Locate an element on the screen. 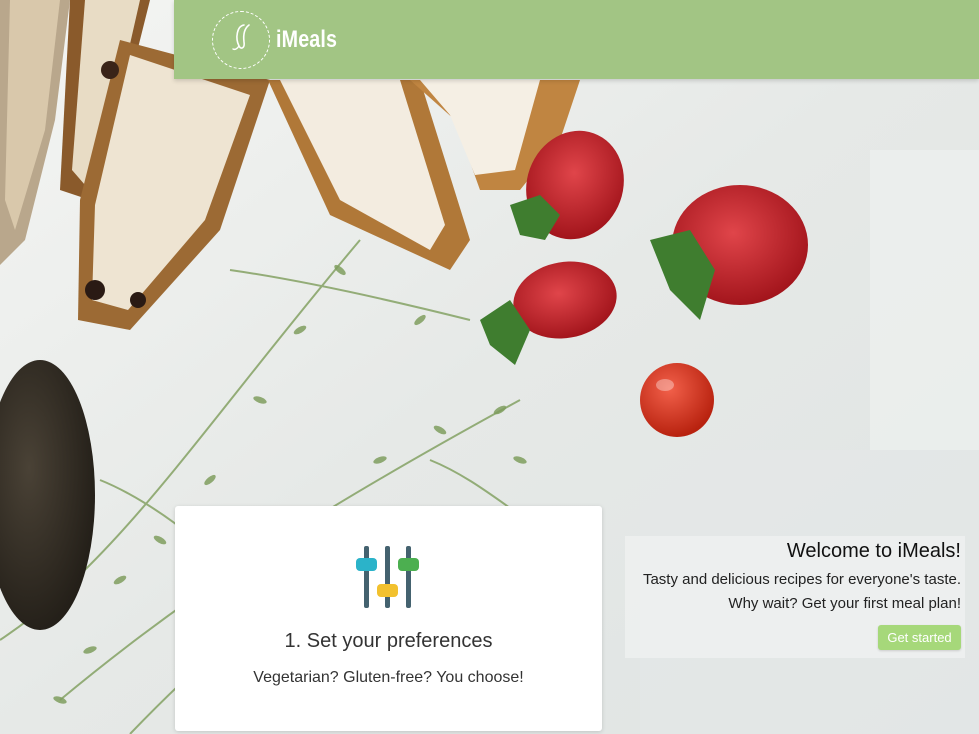  feature-card-text: Vegetarian? Gluten-free? You choose! is located at coordinates (388, 677).